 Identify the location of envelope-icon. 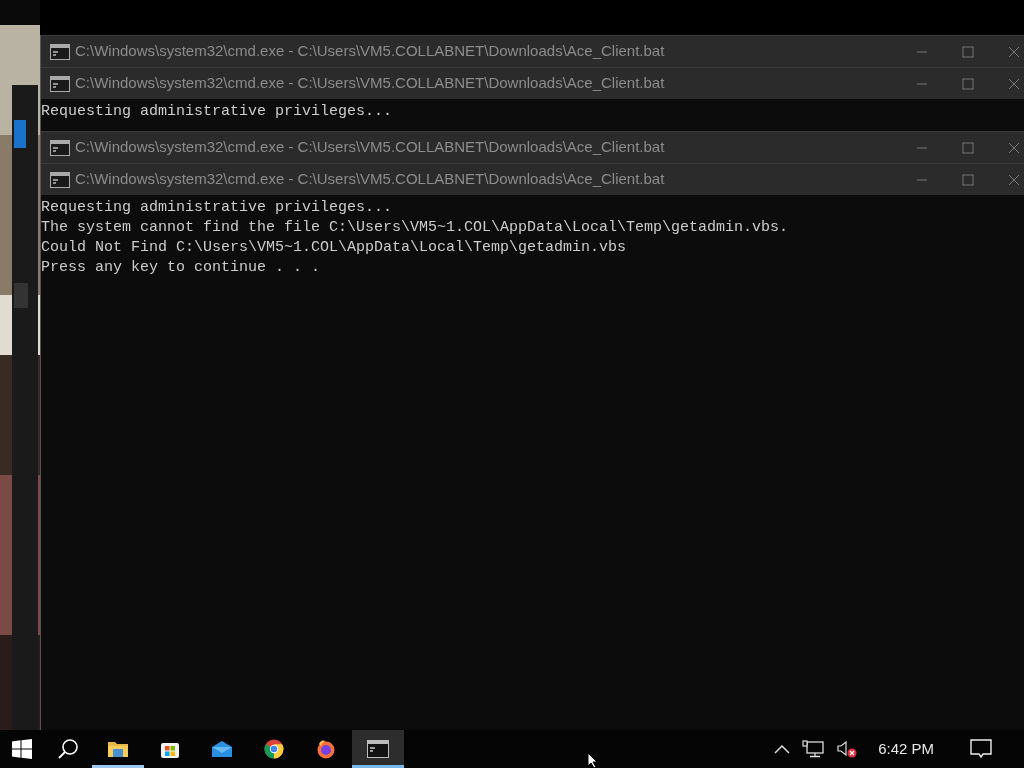
(222, 749).